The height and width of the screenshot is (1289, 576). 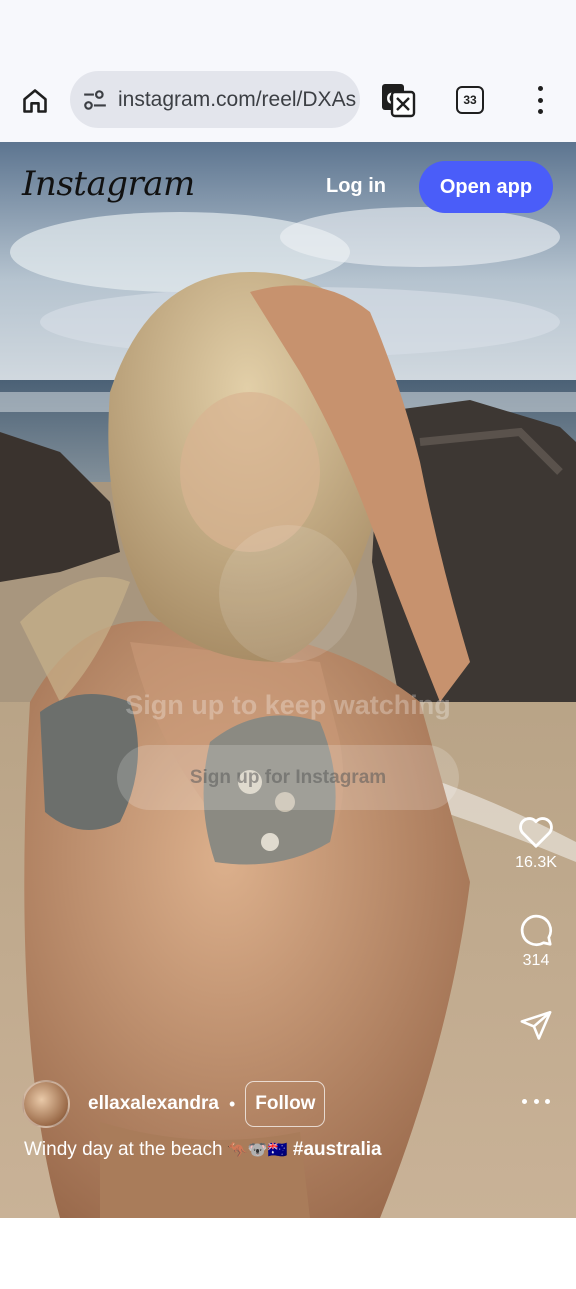 I want to click on tabs-icon: 33, so click(x=470, y=100).